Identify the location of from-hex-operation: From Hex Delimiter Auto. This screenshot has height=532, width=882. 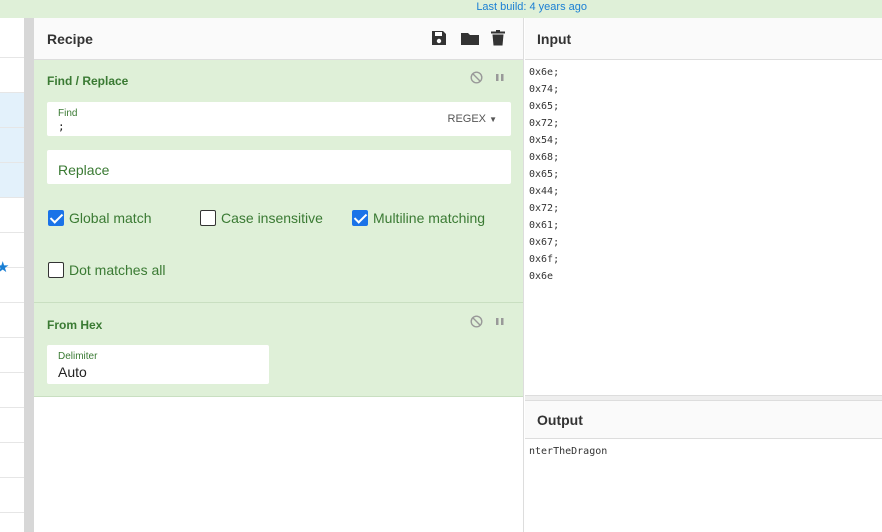
(278, 350).